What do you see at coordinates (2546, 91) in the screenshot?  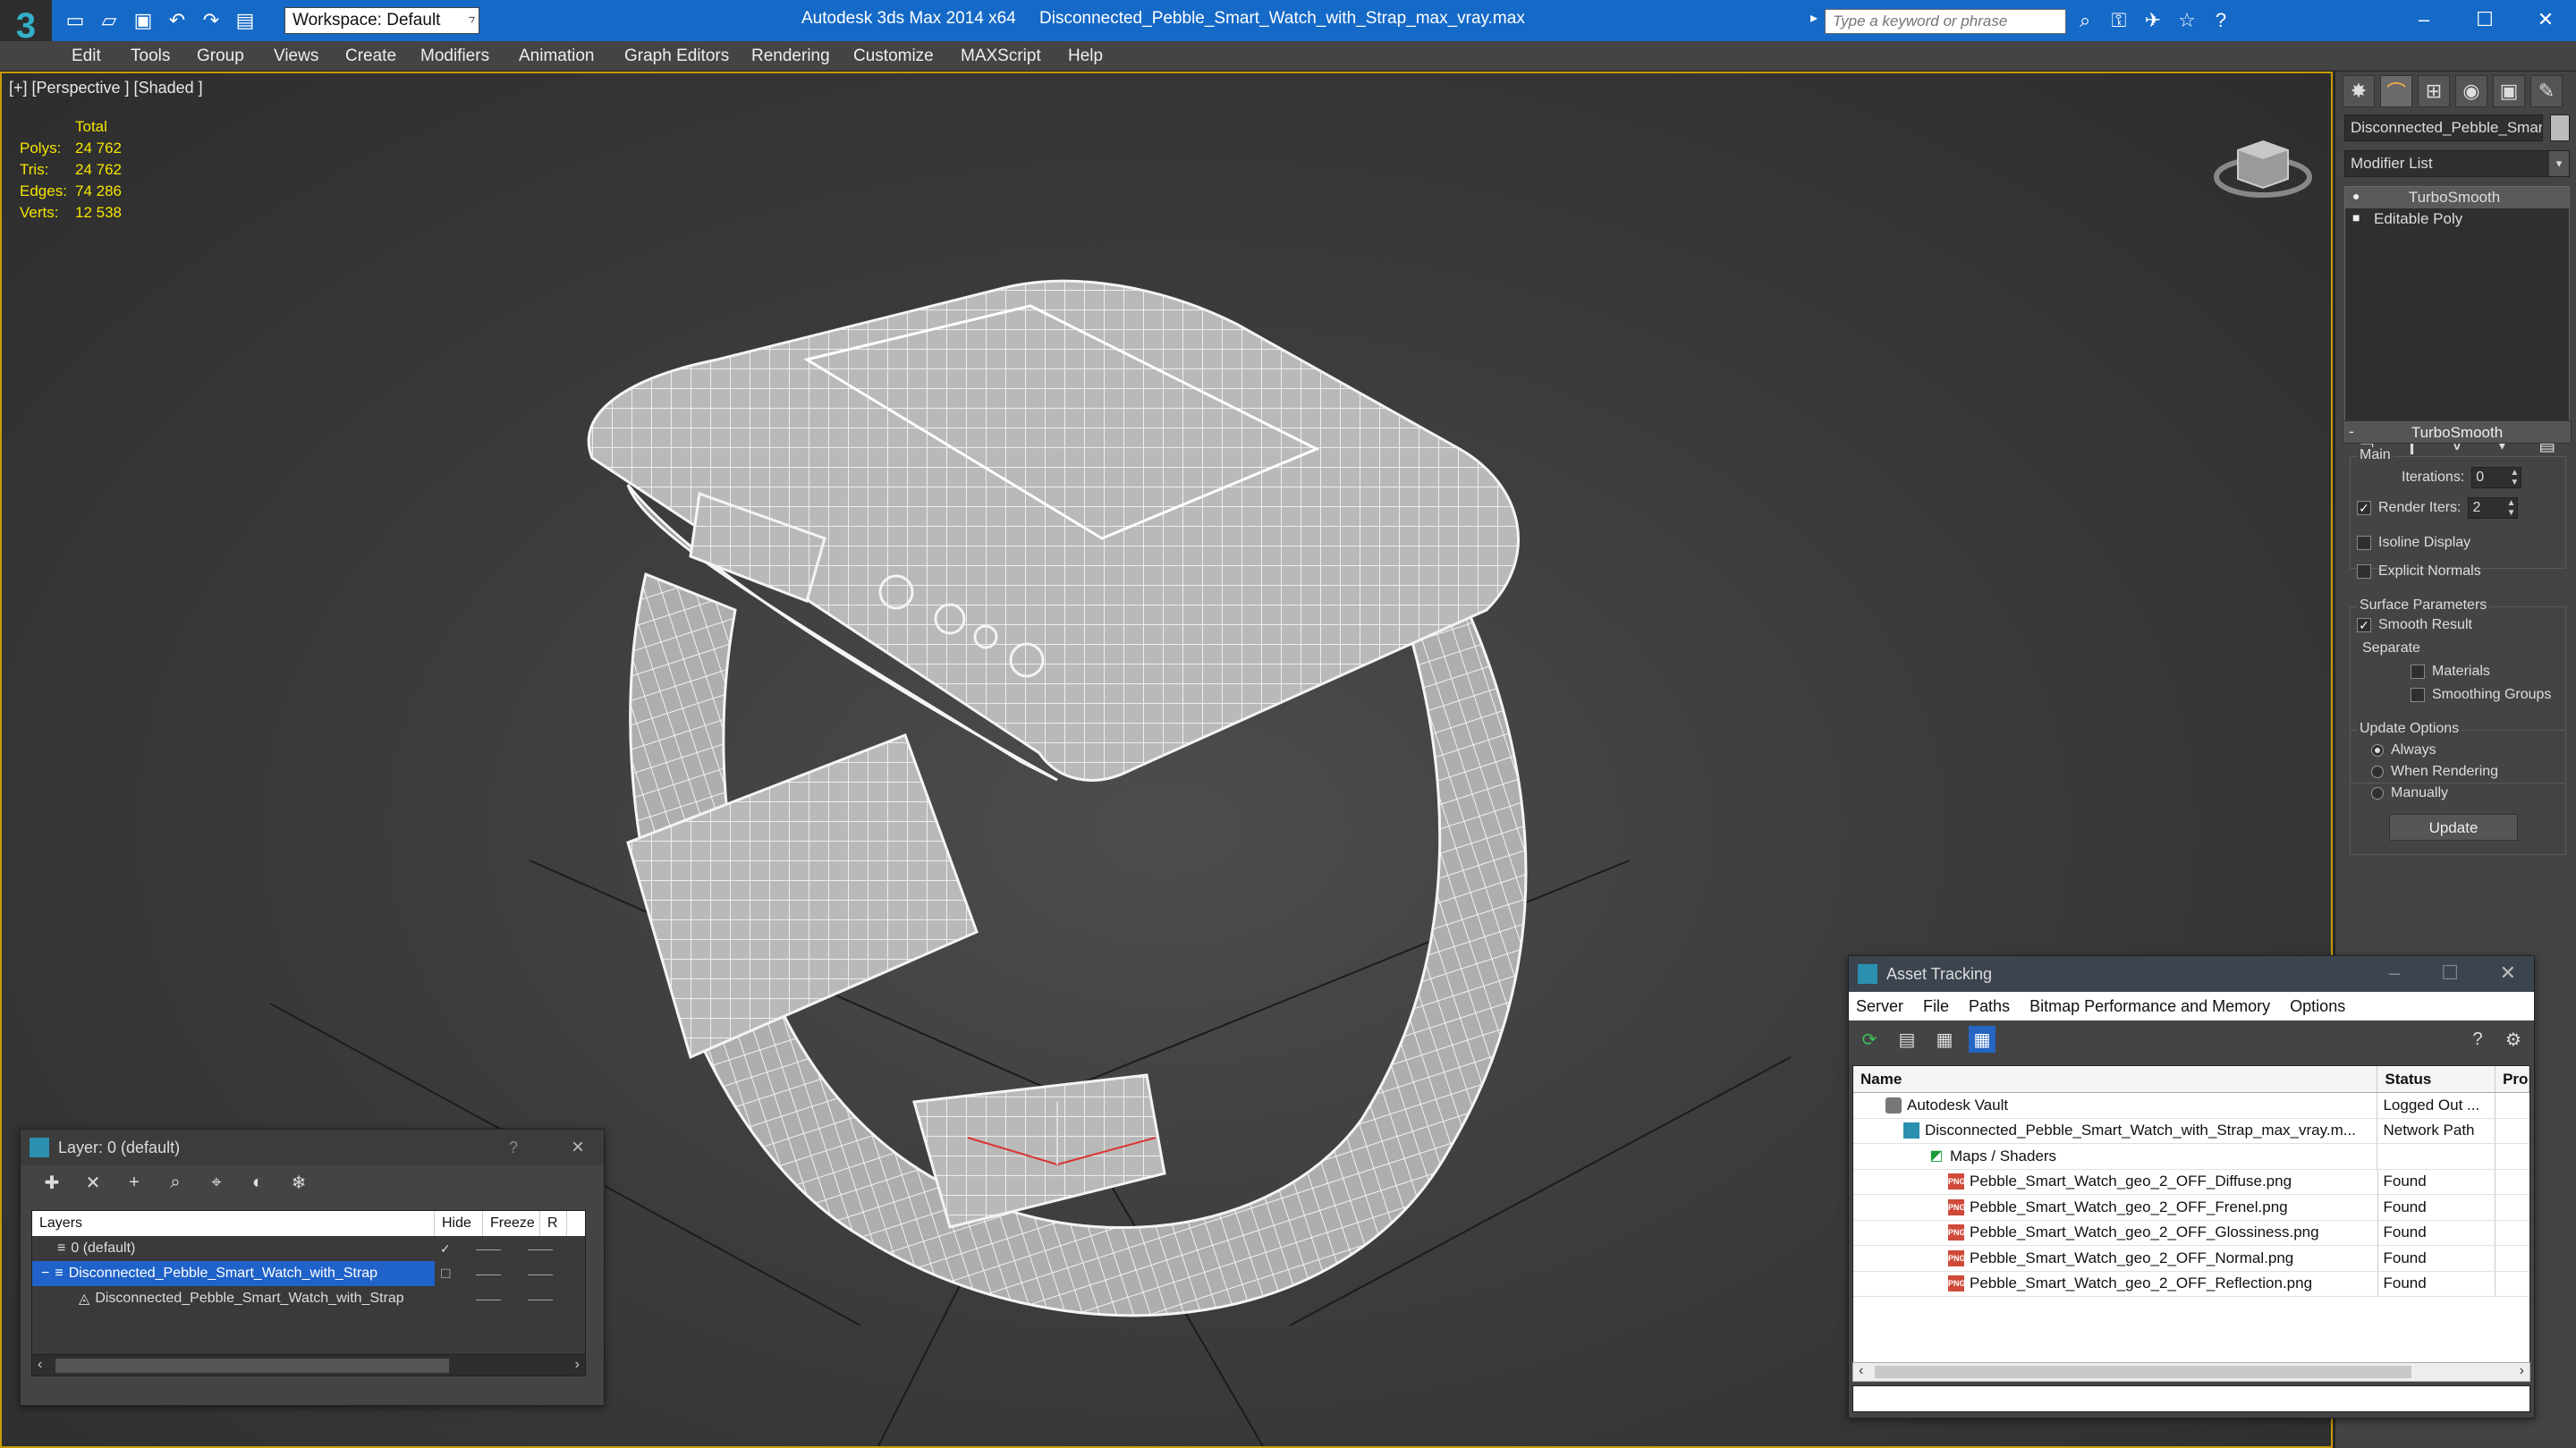 I see `utilities-tab-icon: ✎` at bounding box center [2546, 91].